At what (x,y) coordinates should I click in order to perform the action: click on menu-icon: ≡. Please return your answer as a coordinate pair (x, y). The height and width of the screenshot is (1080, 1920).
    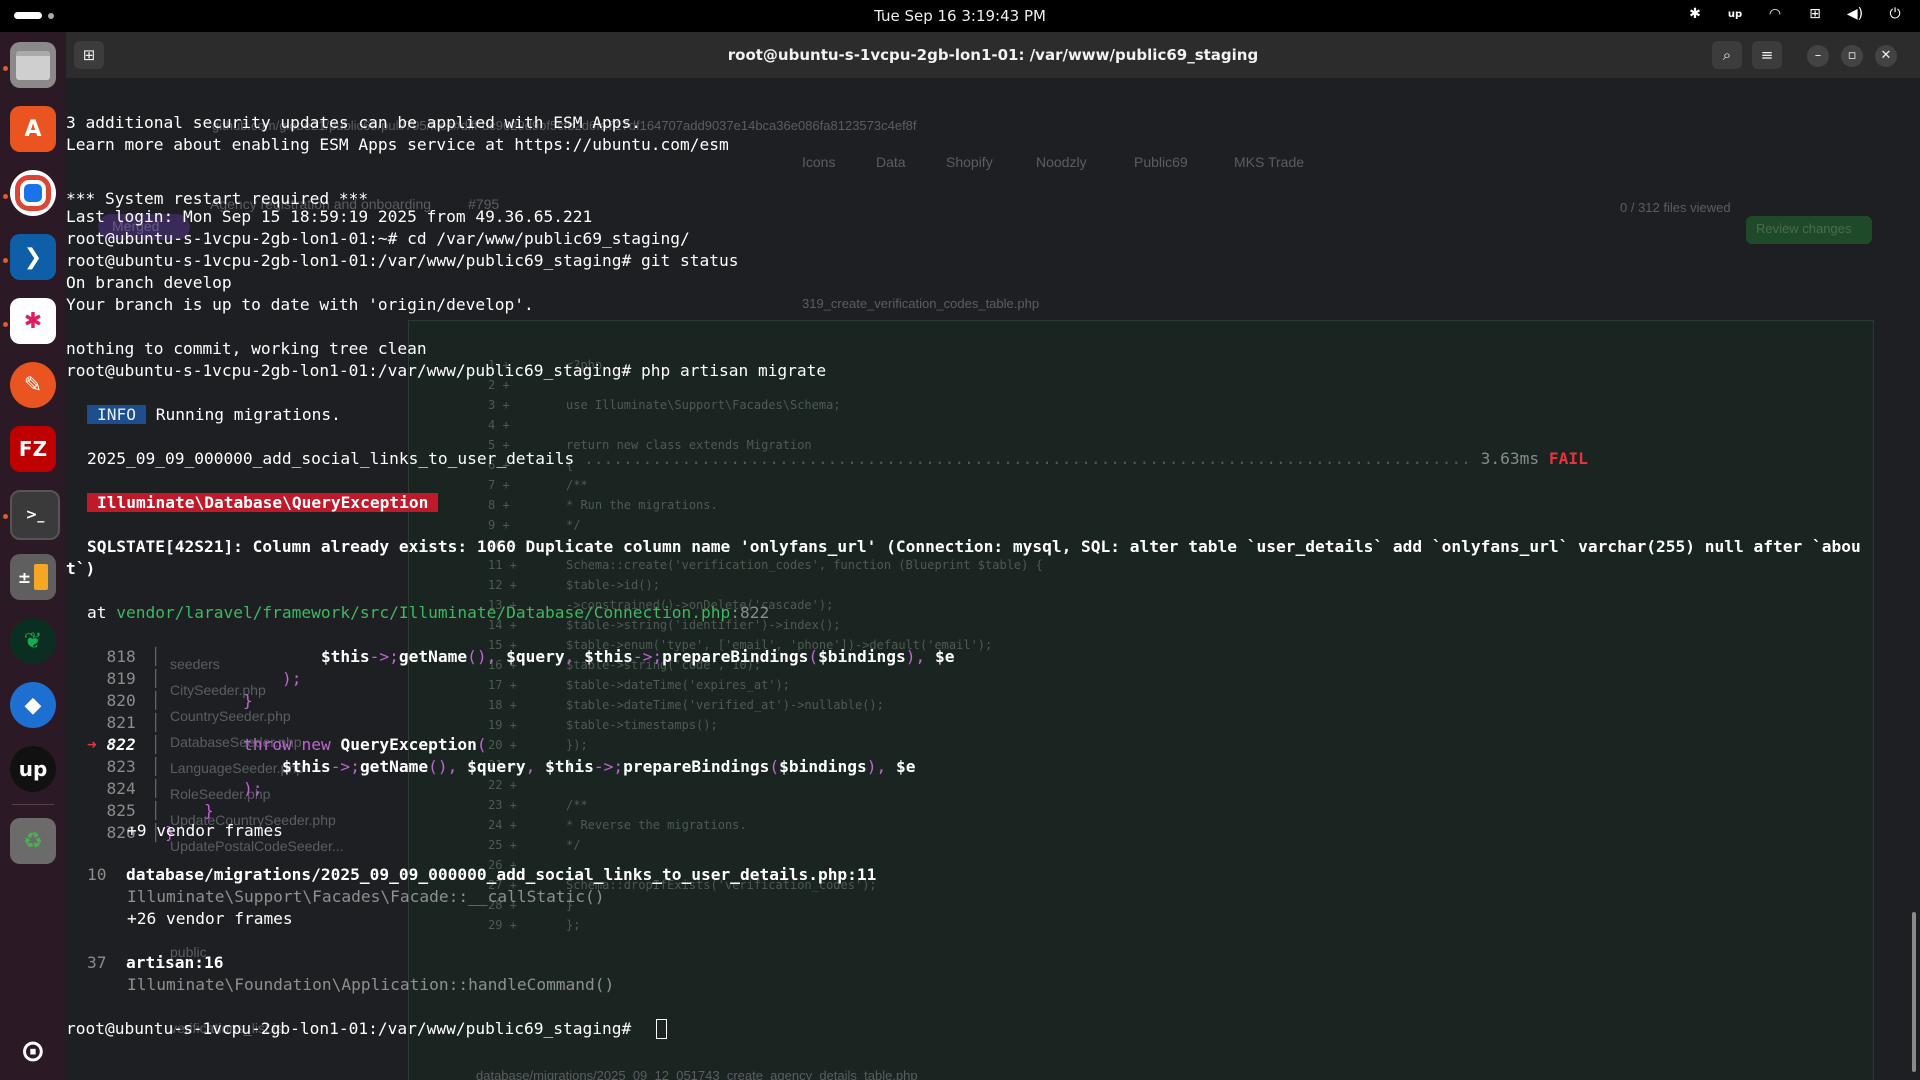
    Looking at the image, I should click on (1767, 55).